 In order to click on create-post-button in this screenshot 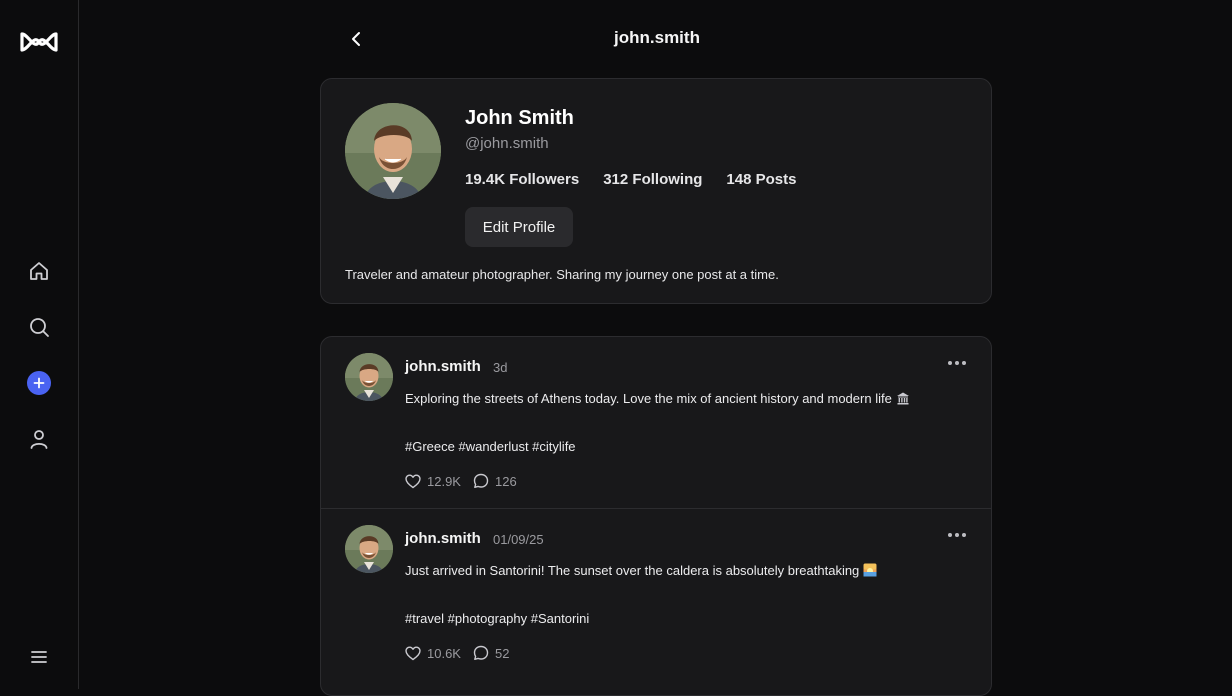, I will do `click(39, 383)`.